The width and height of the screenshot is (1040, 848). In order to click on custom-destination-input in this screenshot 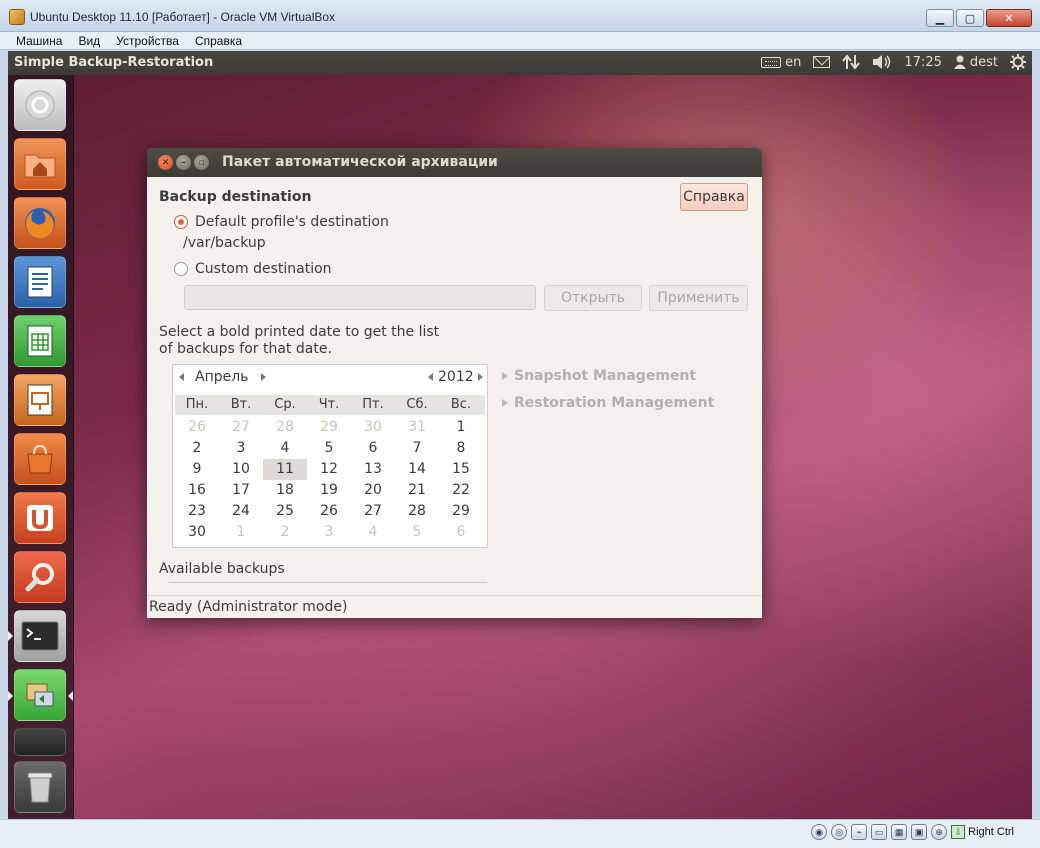, I will do `click(360, 297)`.